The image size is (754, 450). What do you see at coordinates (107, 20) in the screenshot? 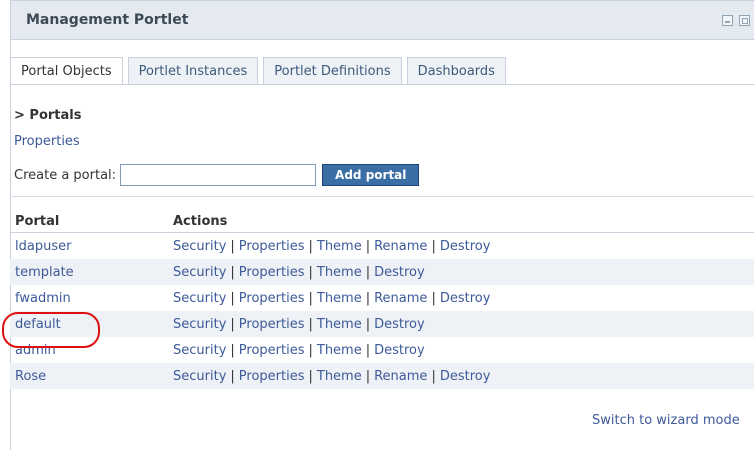
I see `portlet-title: Management Portlet` at bounding box center [107, 20].